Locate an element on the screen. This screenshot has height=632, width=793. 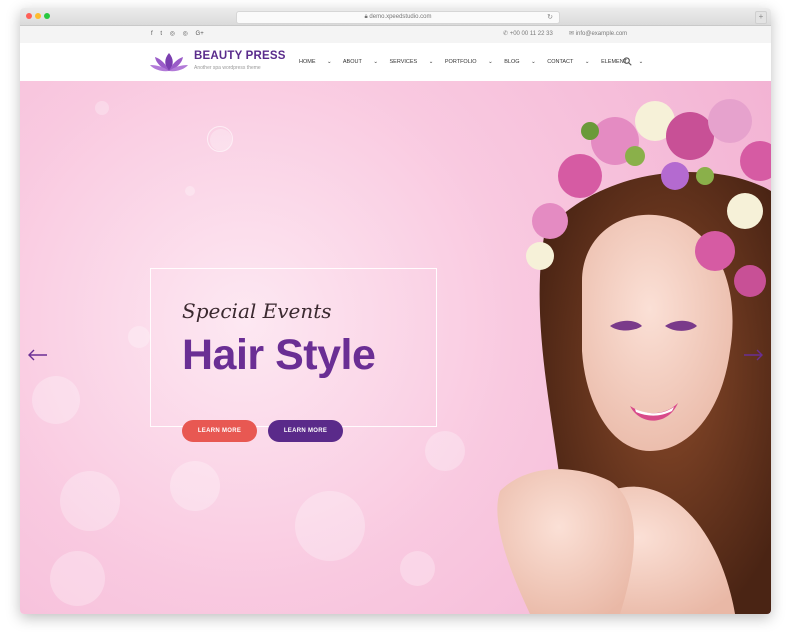
social-links: f t ◎ ◎ G+ is located at coordinates (180, 34).